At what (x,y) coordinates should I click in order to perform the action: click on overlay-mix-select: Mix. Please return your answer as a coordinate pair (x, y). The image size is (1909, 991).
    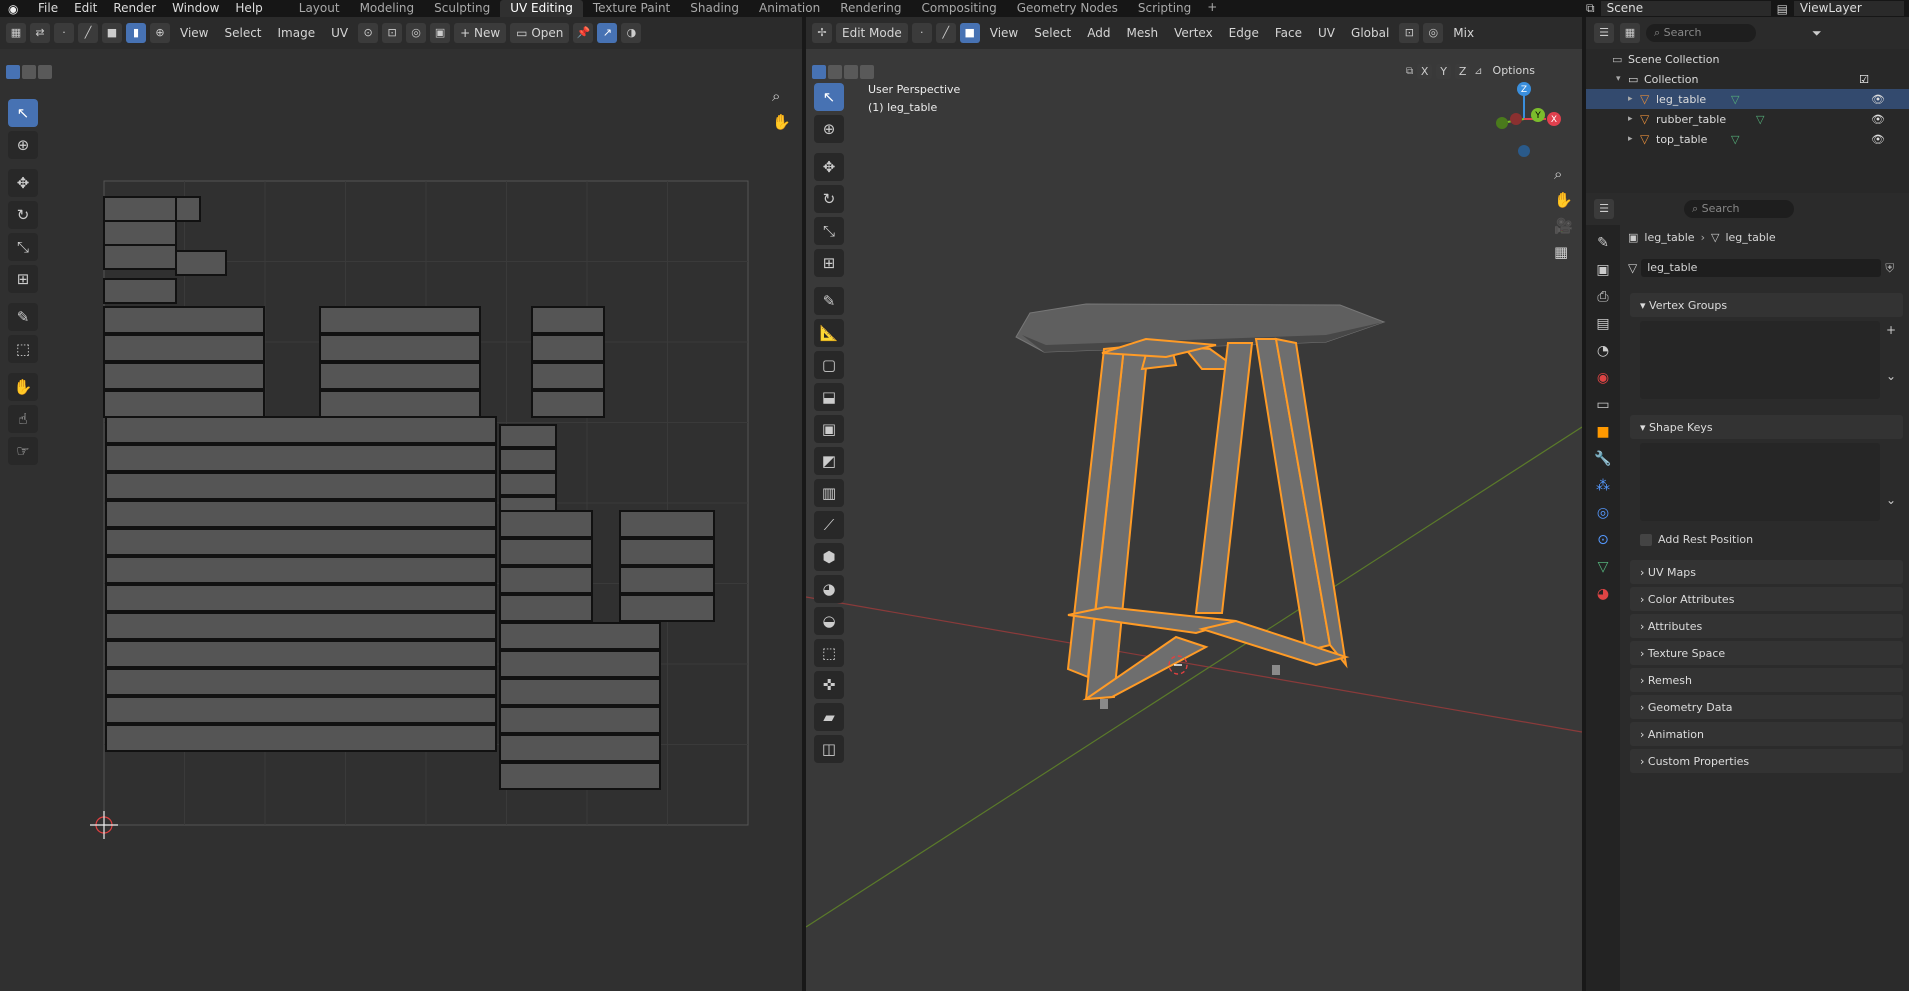
    Looking at the image, I should click on (1463, 33).